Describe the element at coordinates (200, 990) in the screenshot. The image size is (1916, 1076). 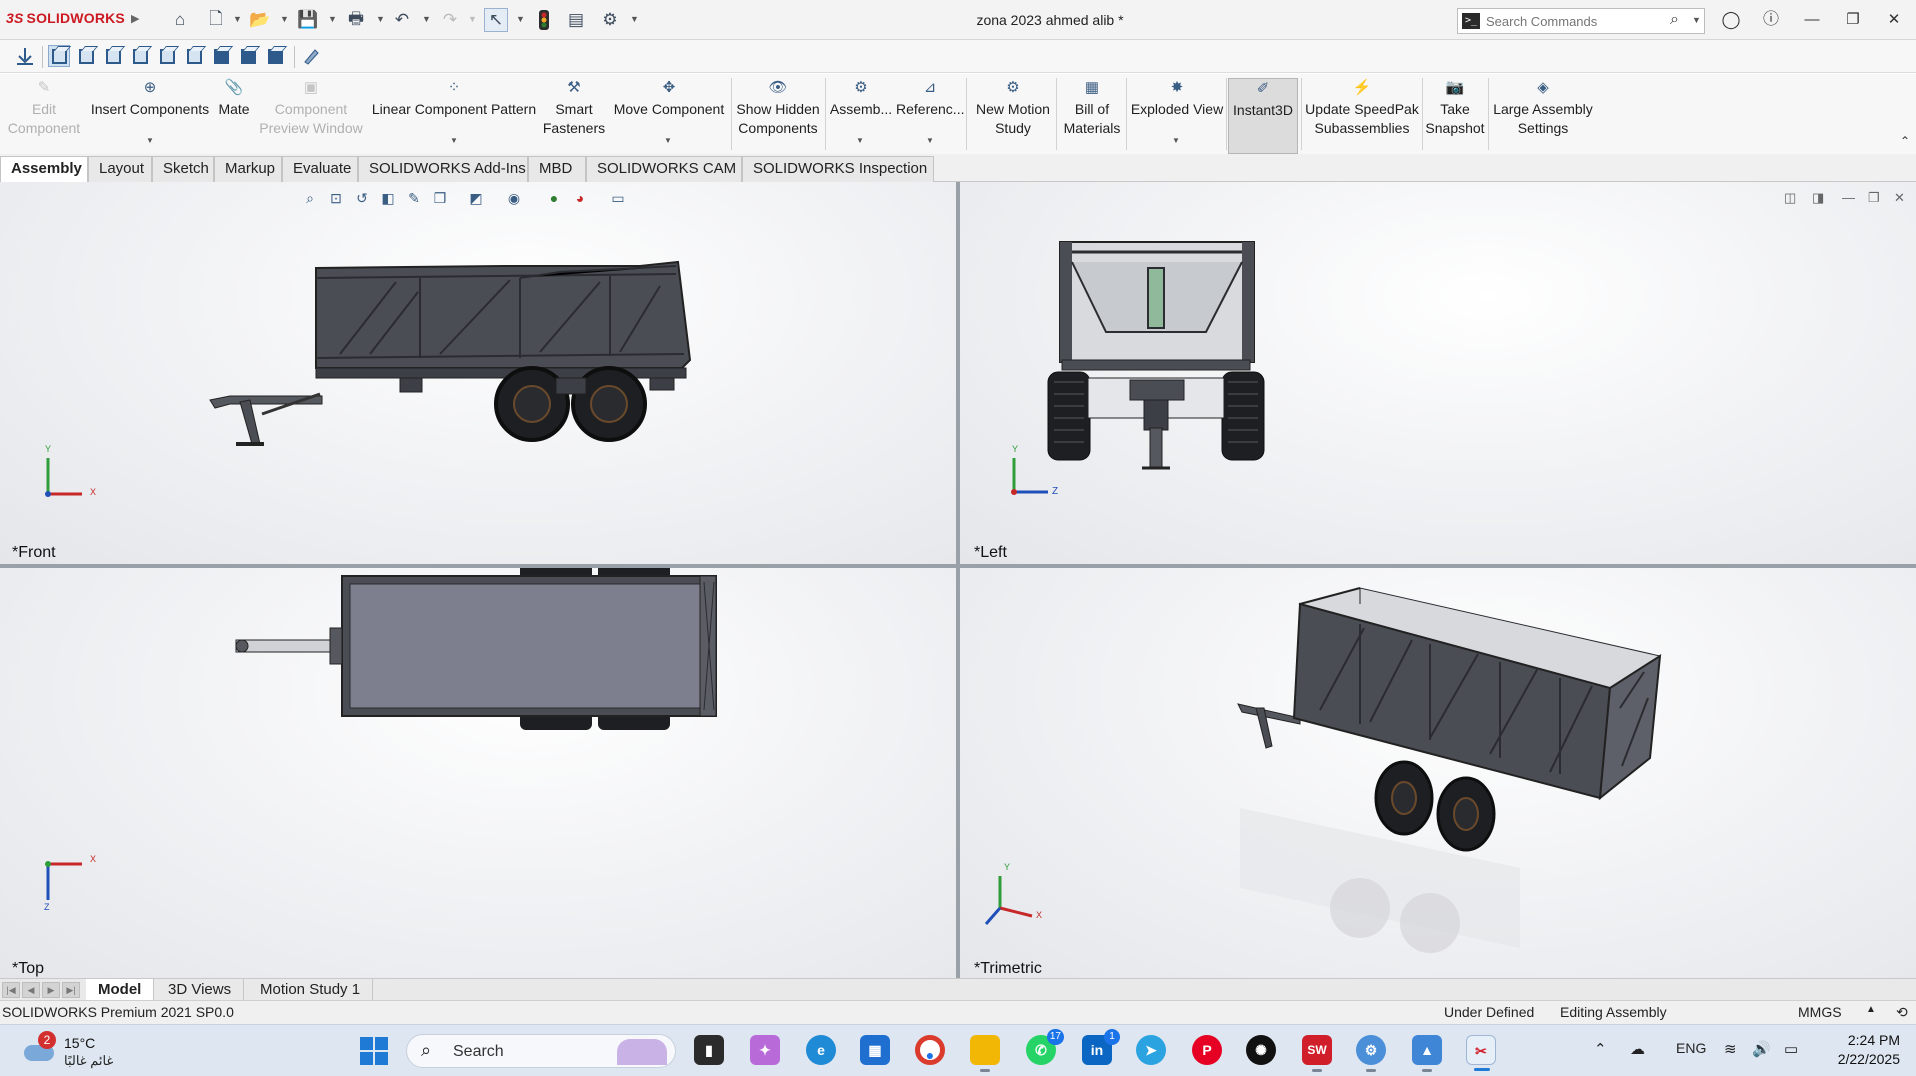
I see `tab-3d-views: 3D Views` at that location.